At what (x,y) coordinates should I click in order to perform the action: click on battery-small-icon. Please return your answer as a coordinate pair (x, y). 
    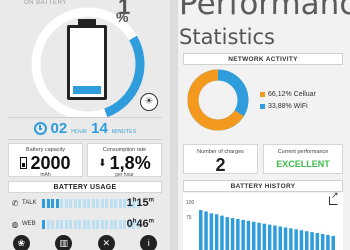
    Looking at the image, I should click on (24, 163).